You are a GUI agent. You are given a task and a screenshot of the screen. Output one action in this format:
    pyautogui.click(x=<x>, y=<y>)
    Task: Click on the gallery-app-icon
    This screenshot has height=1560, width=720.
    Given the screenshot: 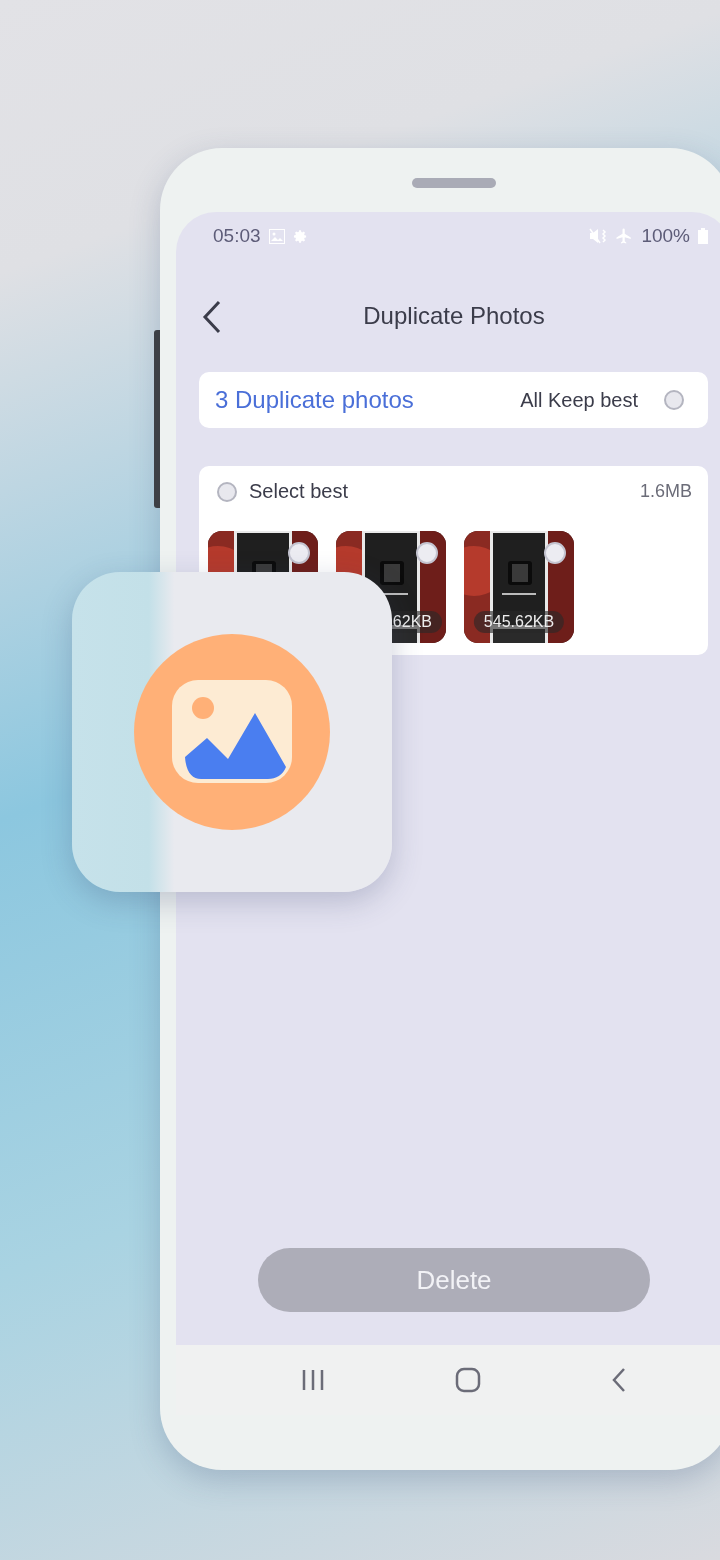 What is the action you would take?
    pyautogui.click(x=232, y=732)
    